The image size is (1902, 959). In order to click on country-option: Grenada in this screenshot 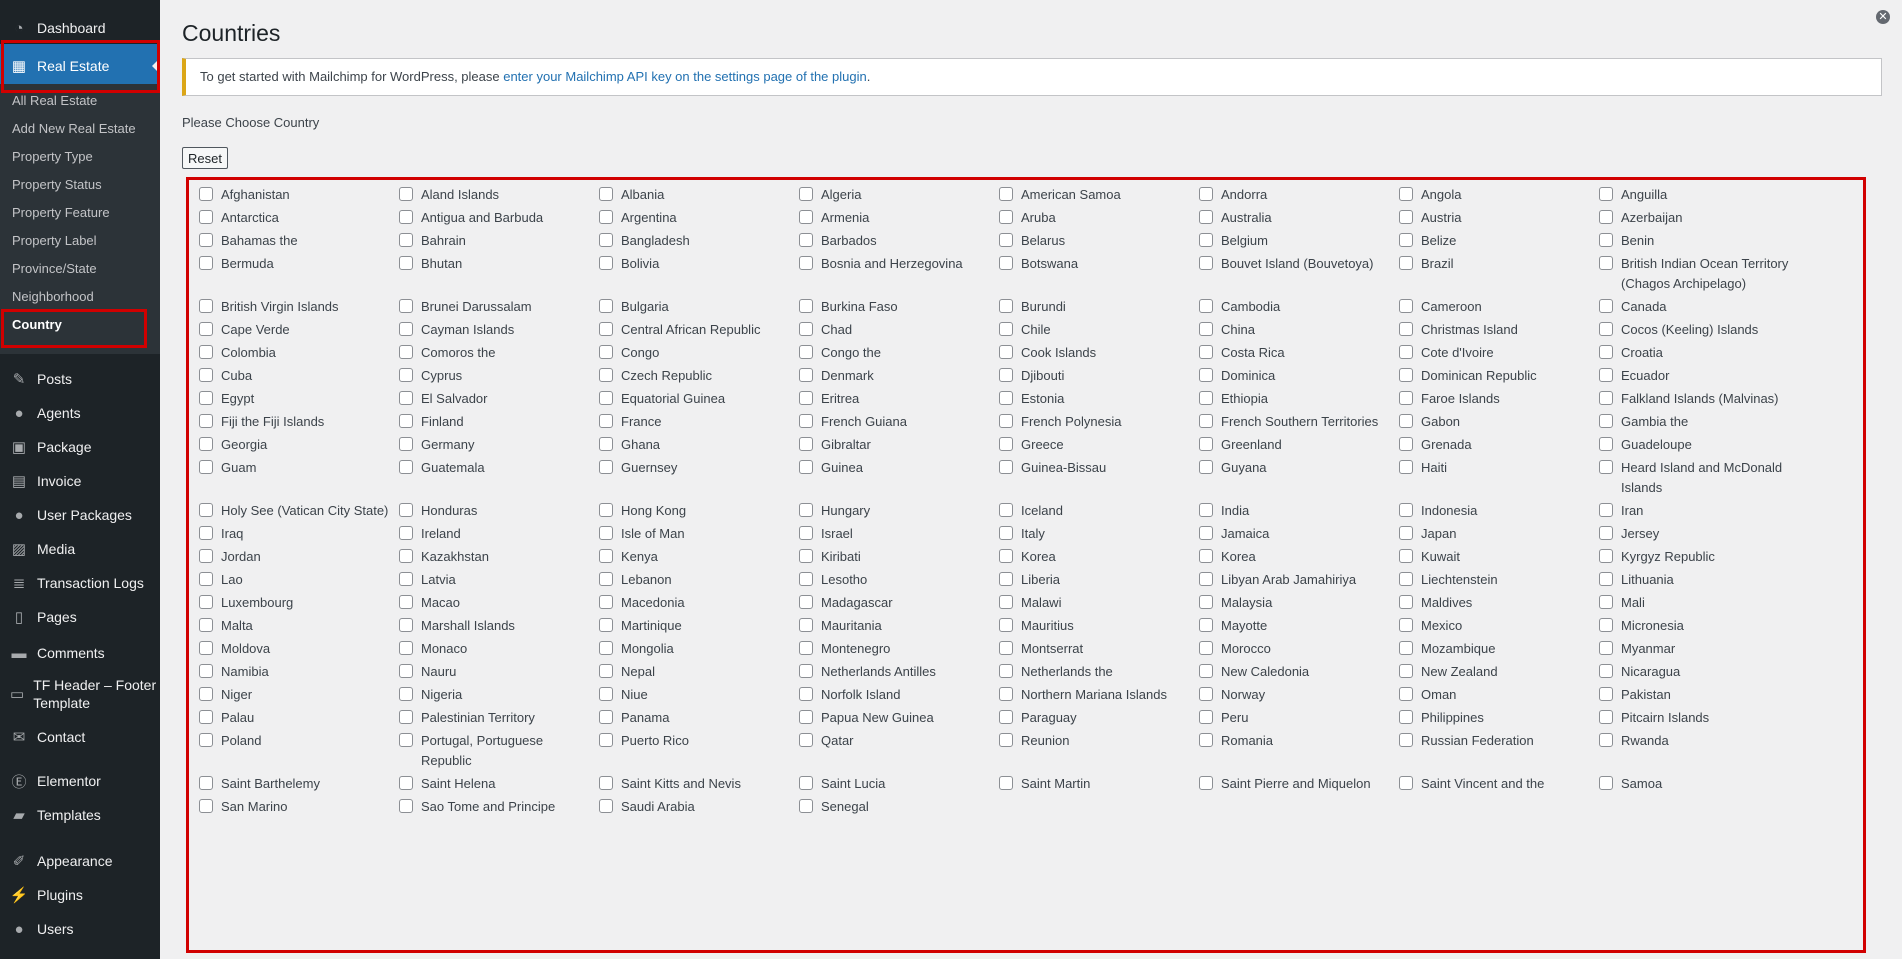, I will do `click(1499, 445)`.